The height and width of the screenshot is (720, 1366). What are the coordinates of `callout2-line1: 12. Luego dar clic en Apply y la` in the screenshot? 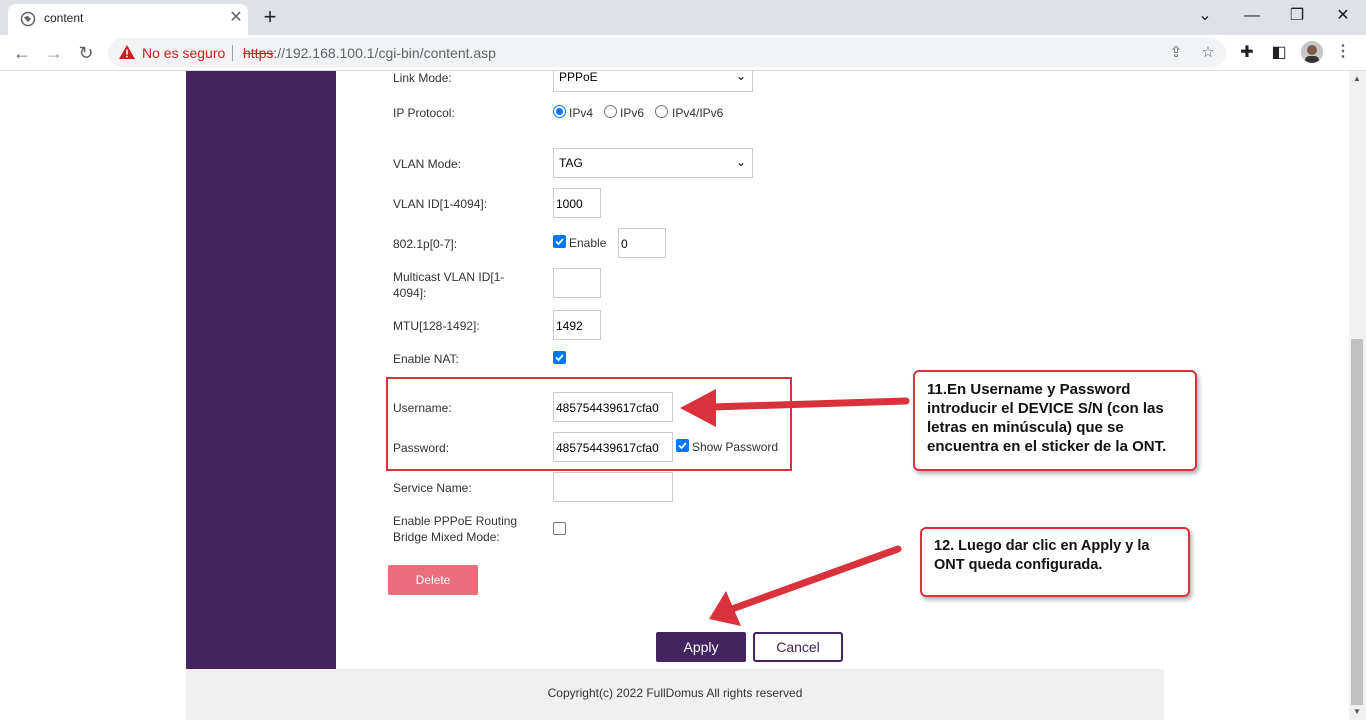 It's located at (1042, 546).